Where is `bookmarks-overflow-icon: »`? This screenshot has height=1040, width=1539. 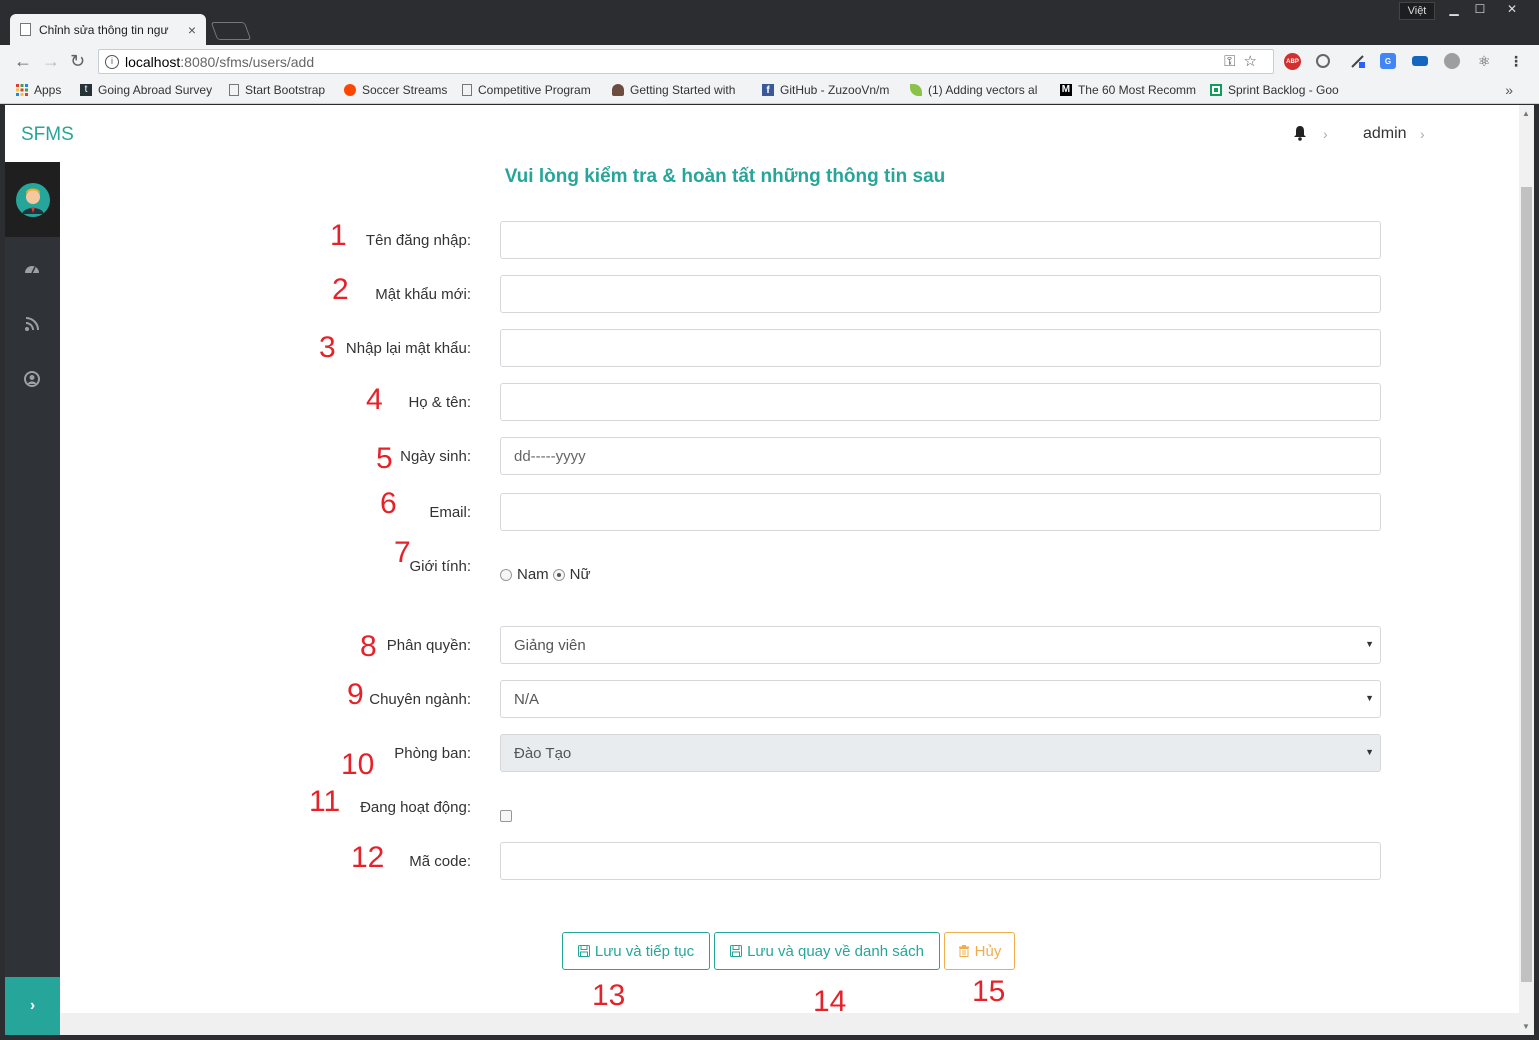
bookmarks-overflow-icon: » is located at coordinates (1509, 90).